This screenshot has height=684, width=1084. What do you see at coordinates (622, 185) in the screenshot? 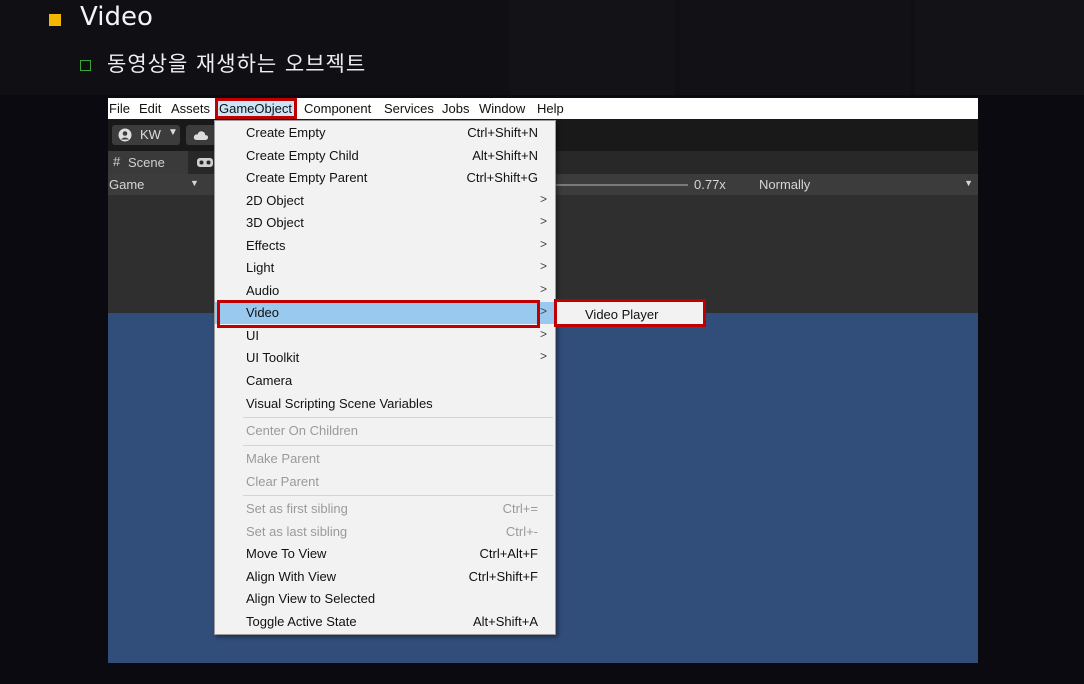
I see `scale-slider` at bounding box center [622, 185].